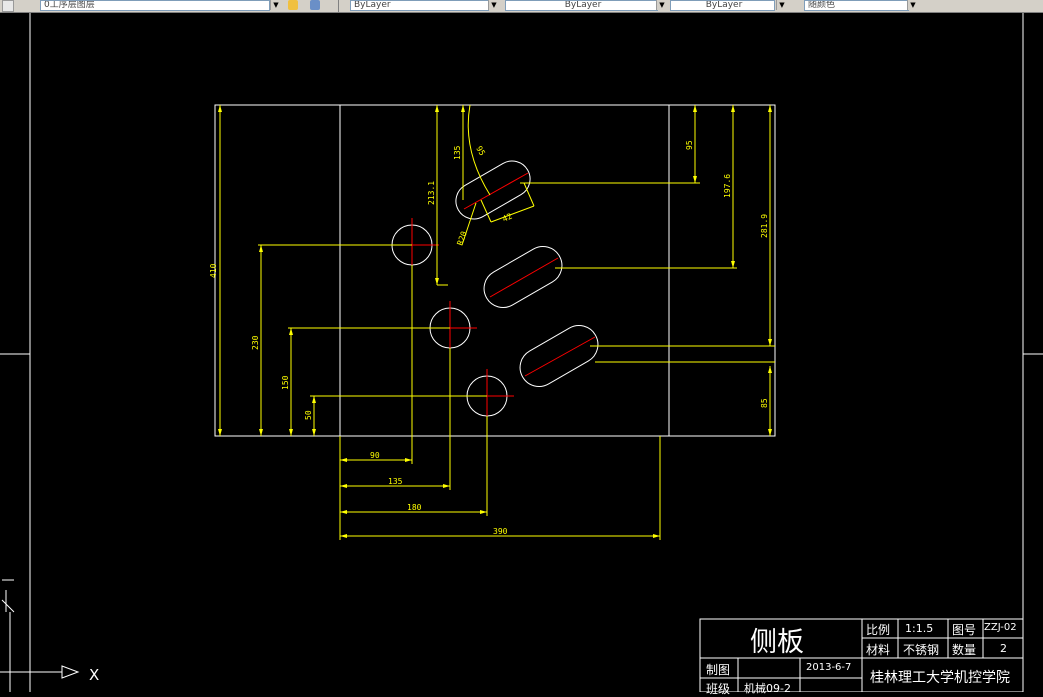  What do you see at coordinates (764, 226) in the screenshot?
I see `dim-right-281: 281.9` at bounding box center [764, 226].